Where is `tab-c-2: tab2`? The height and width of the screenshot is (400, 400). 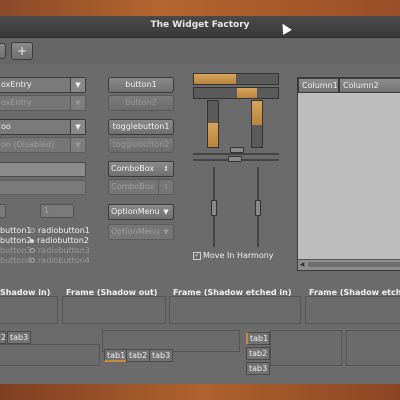
tab-c-2: tab2 is located at coordinates (258, 353).